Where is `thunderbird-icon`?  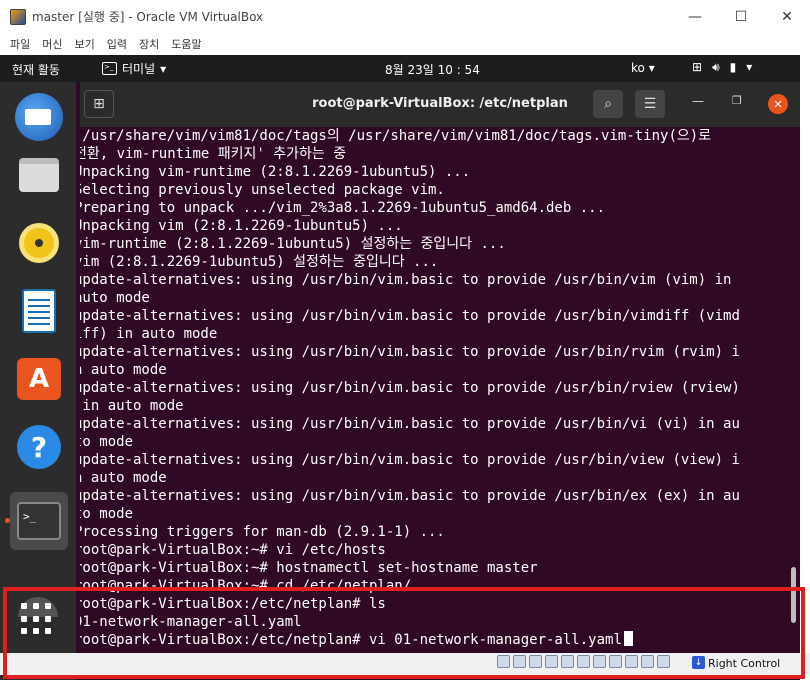 thunderbird-icon is located at coordinates (39, 117).